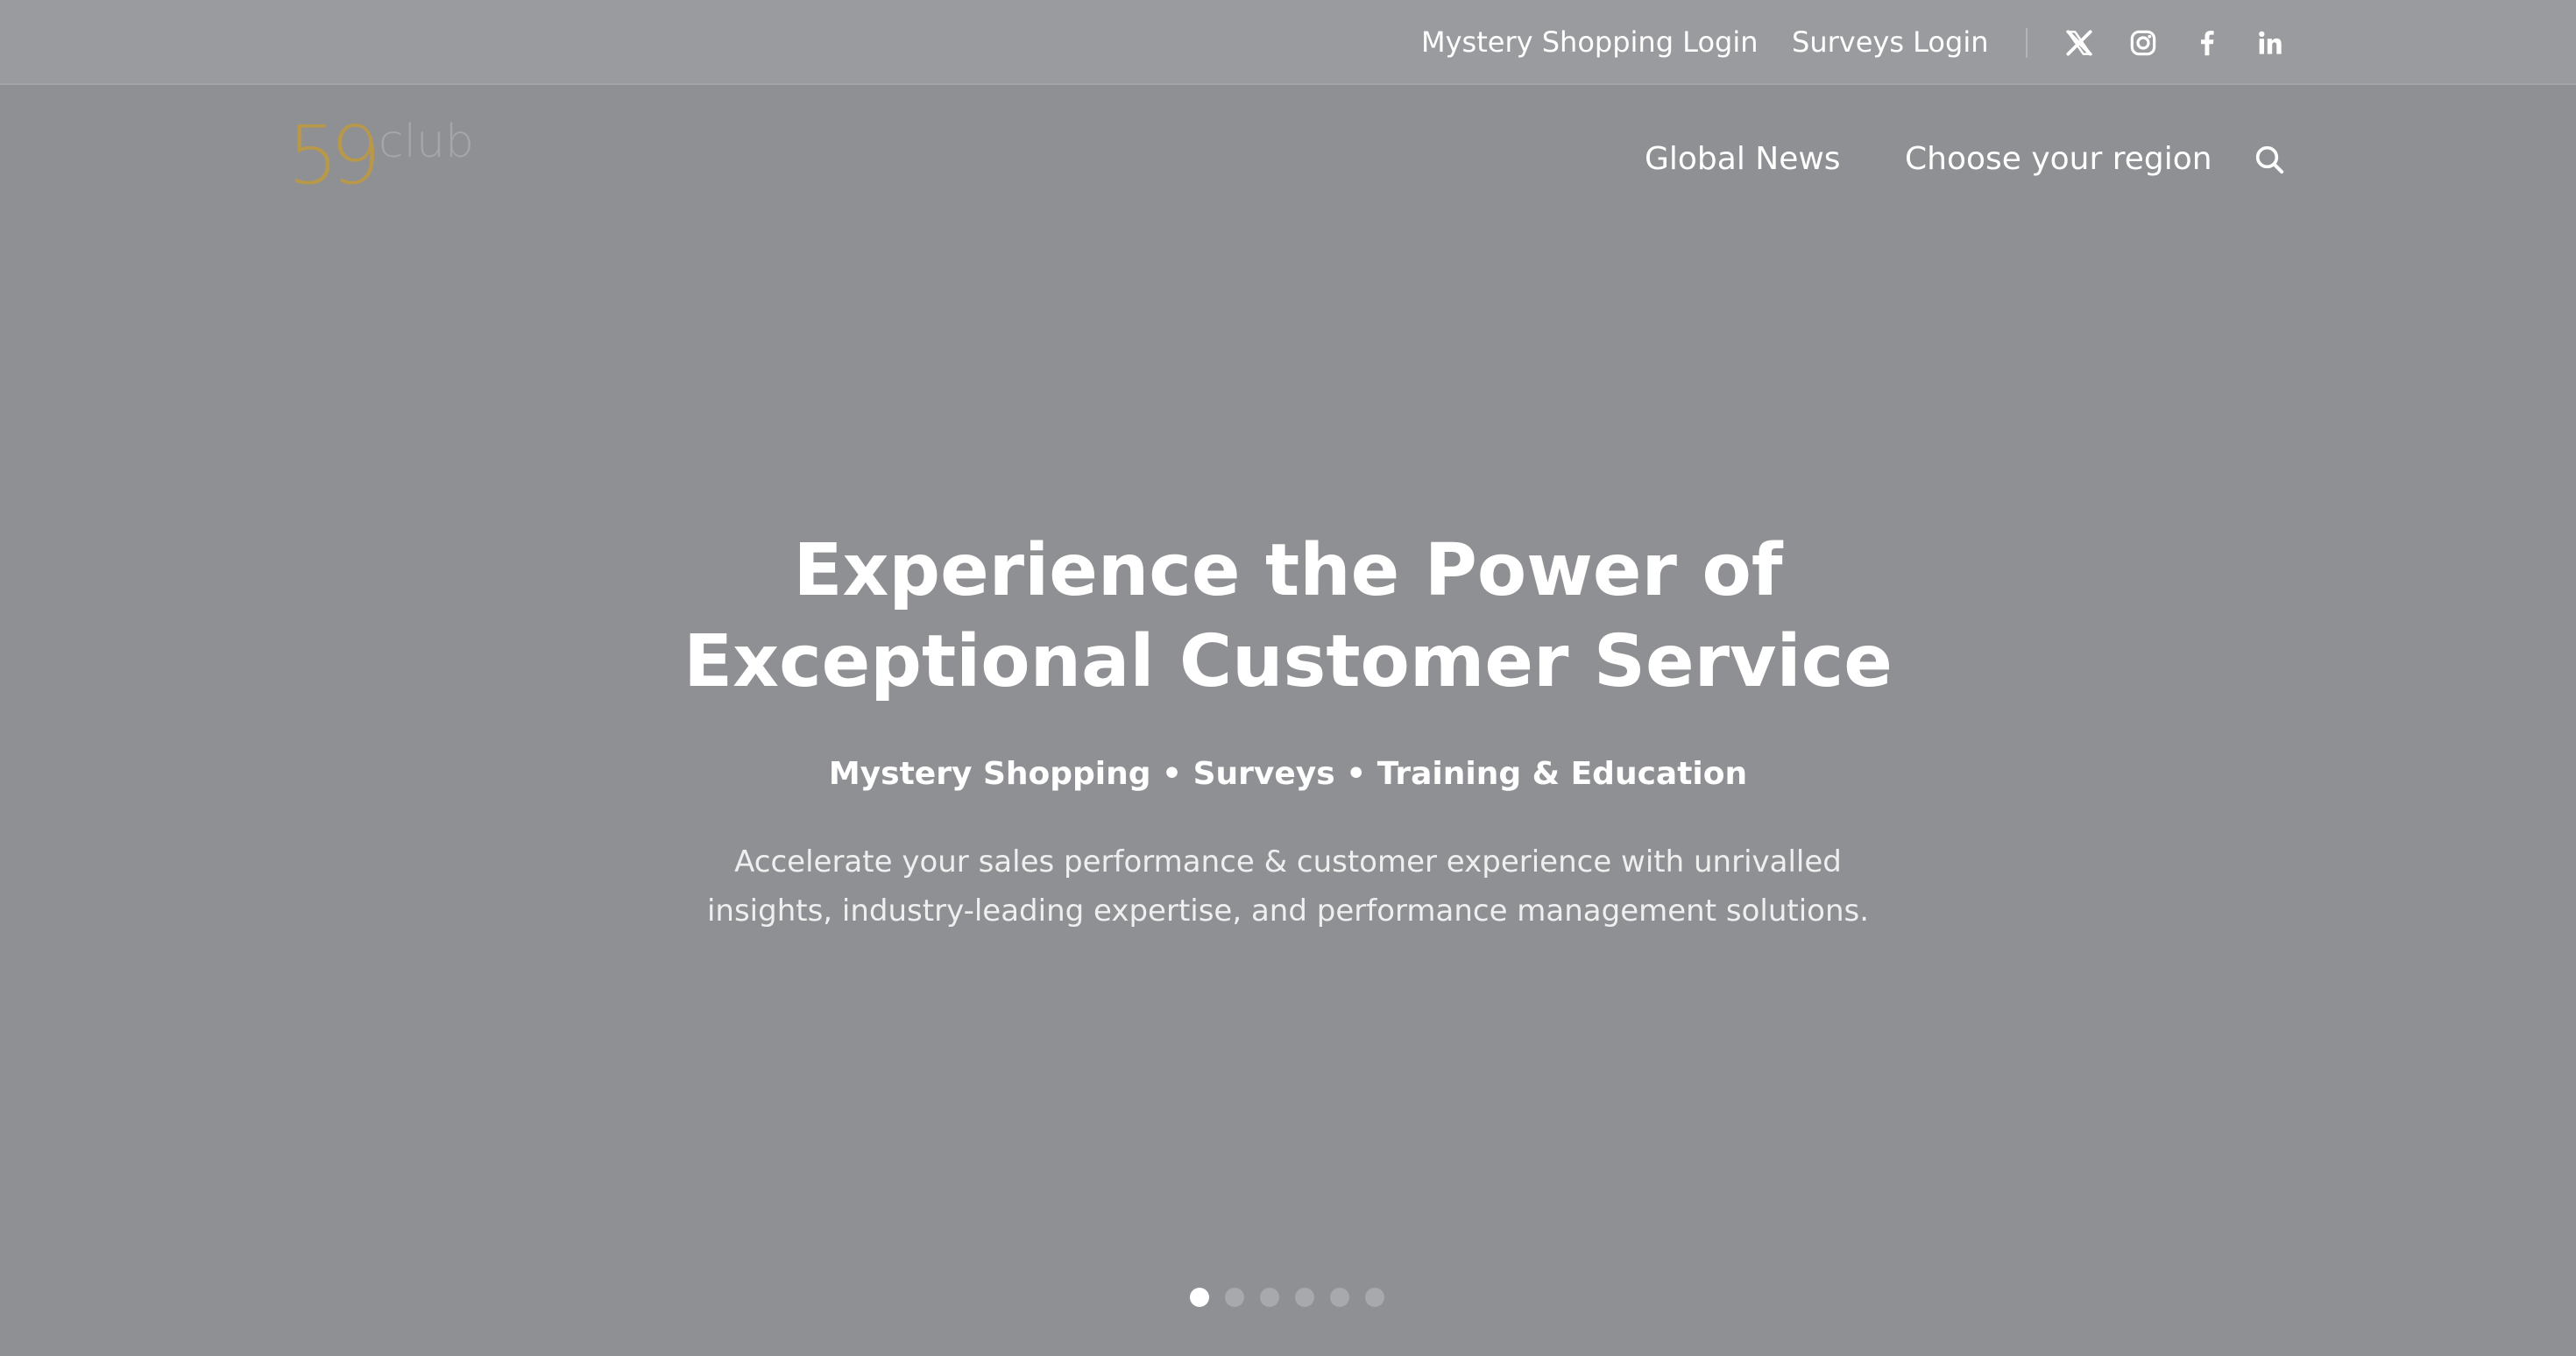  I want to click on top-utility-bar: Mystery Shopping Login Surveys Login, so click(1288, 42).